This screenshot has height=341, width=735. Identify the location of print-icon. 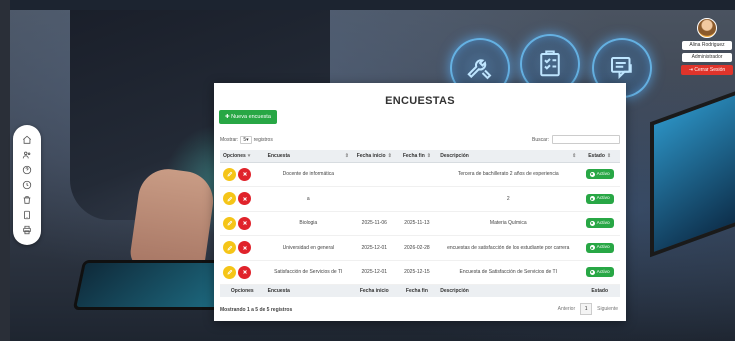
(27, 230).